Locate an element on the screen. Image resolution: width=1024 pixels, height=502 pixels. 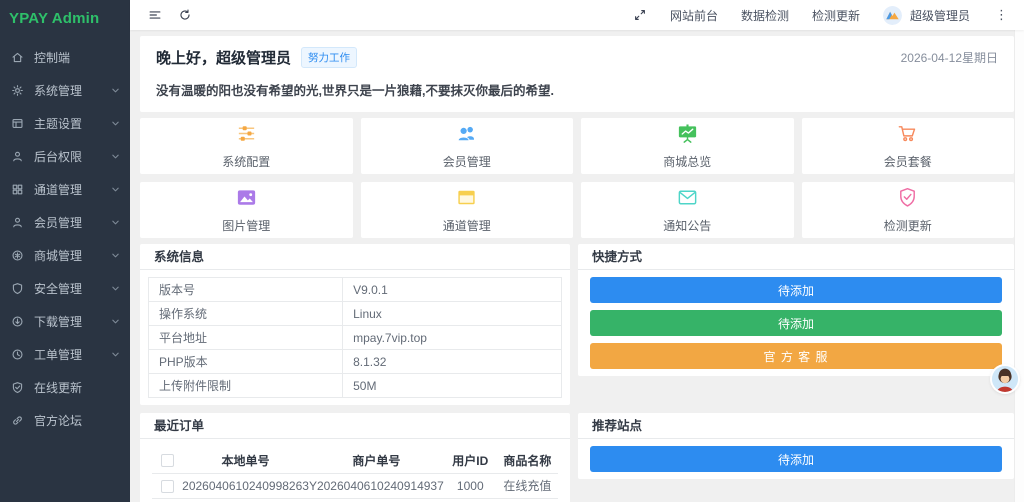
sidebar-item-download: 下载管理 is located at coordinates (65, 321).